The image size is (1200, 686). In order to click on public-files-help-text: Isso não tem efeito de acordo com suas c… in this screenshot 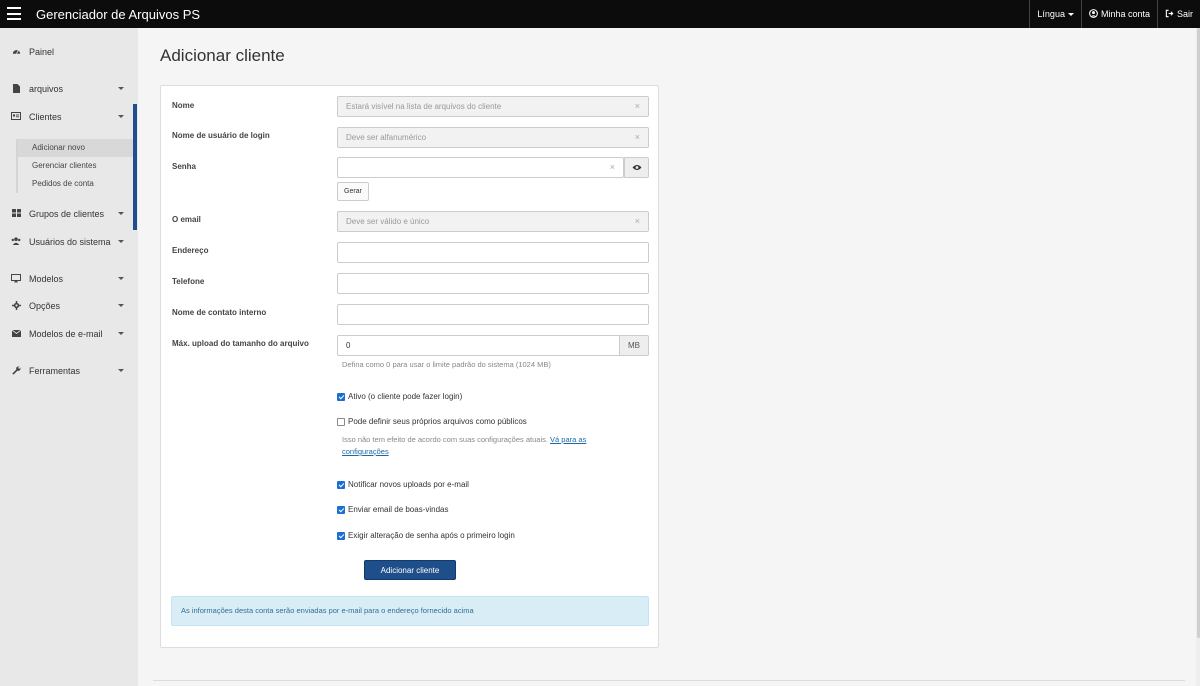, I will do `click(445, 439)`.